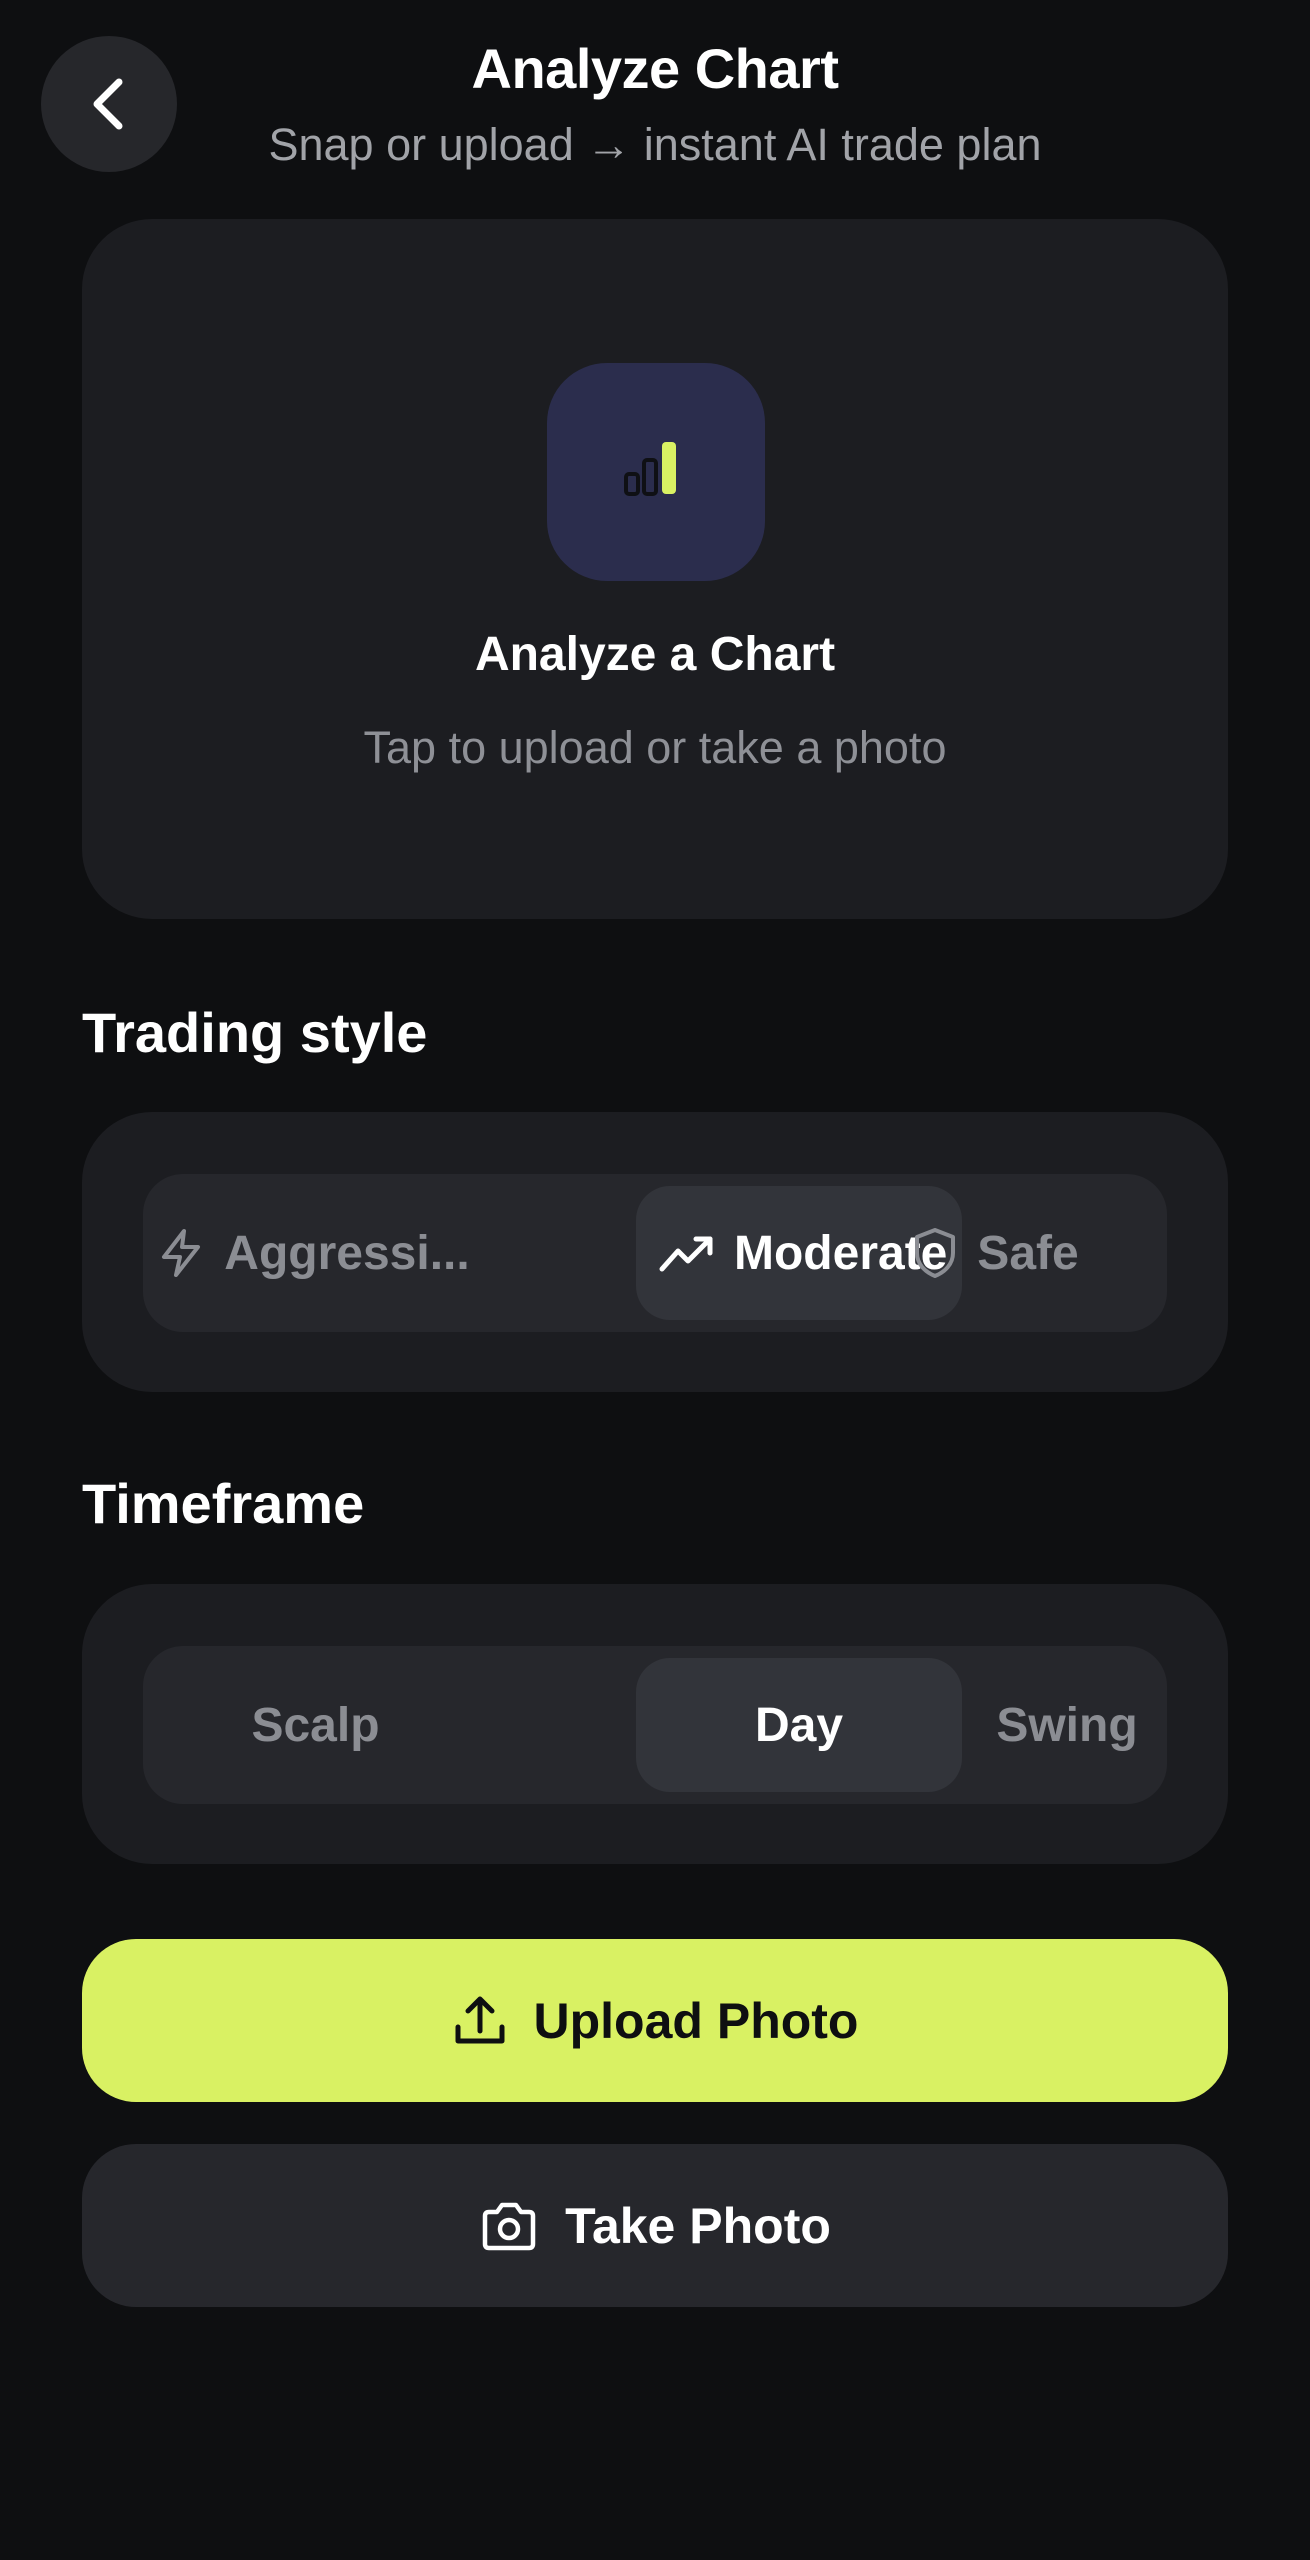 The image size is (1310, 2560). I want to click on timeframe-option-label: Swing, so click(1067, 1725).